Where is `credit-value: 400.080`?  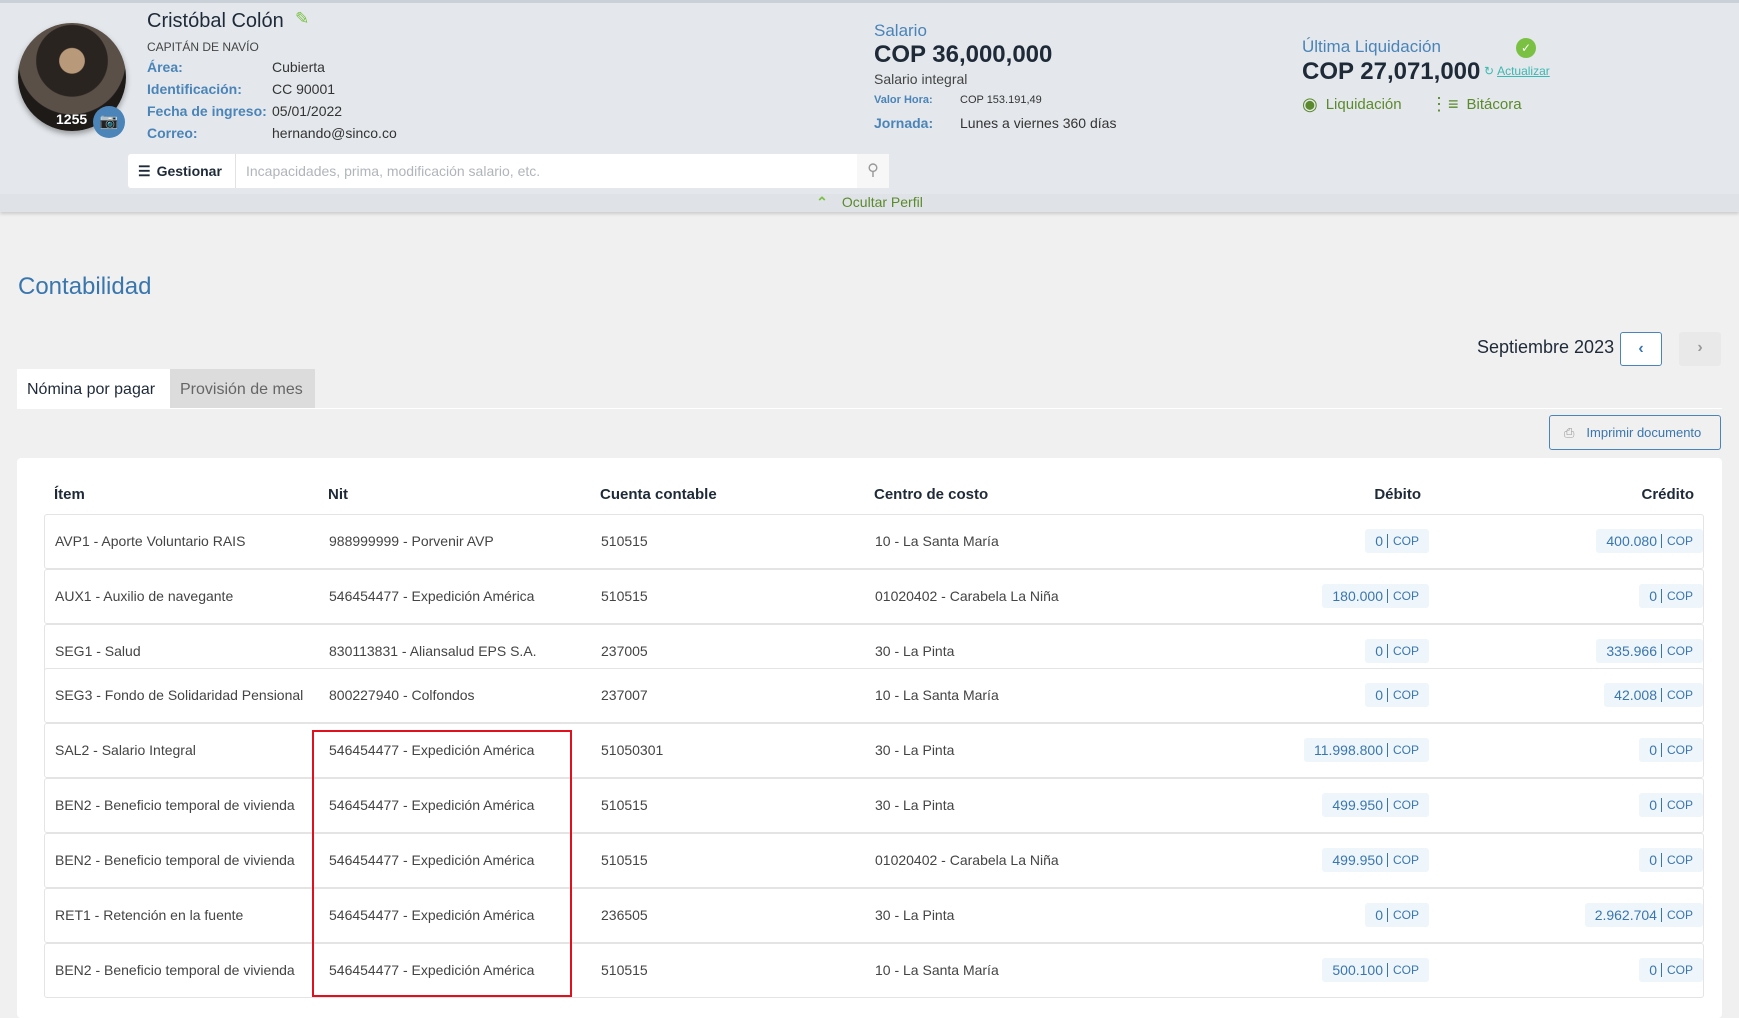 credit-value: 400.080 is located at coordinates (1631, 541).